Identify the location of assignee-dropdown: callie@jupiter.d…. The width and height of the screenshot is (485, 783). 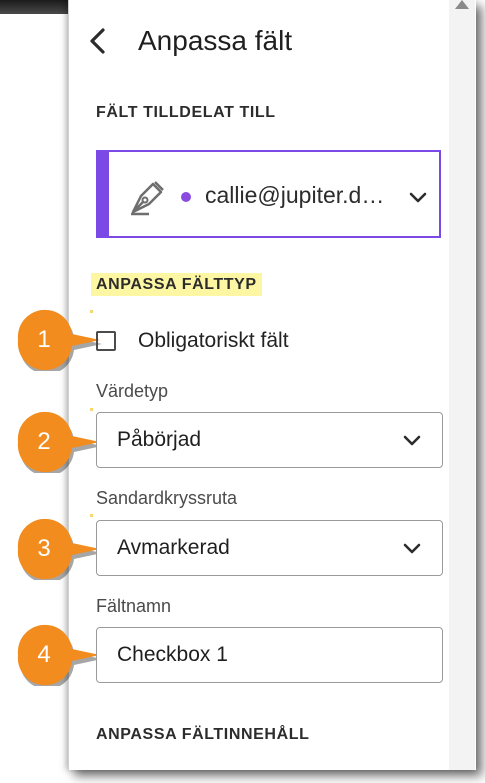
(268, 194).